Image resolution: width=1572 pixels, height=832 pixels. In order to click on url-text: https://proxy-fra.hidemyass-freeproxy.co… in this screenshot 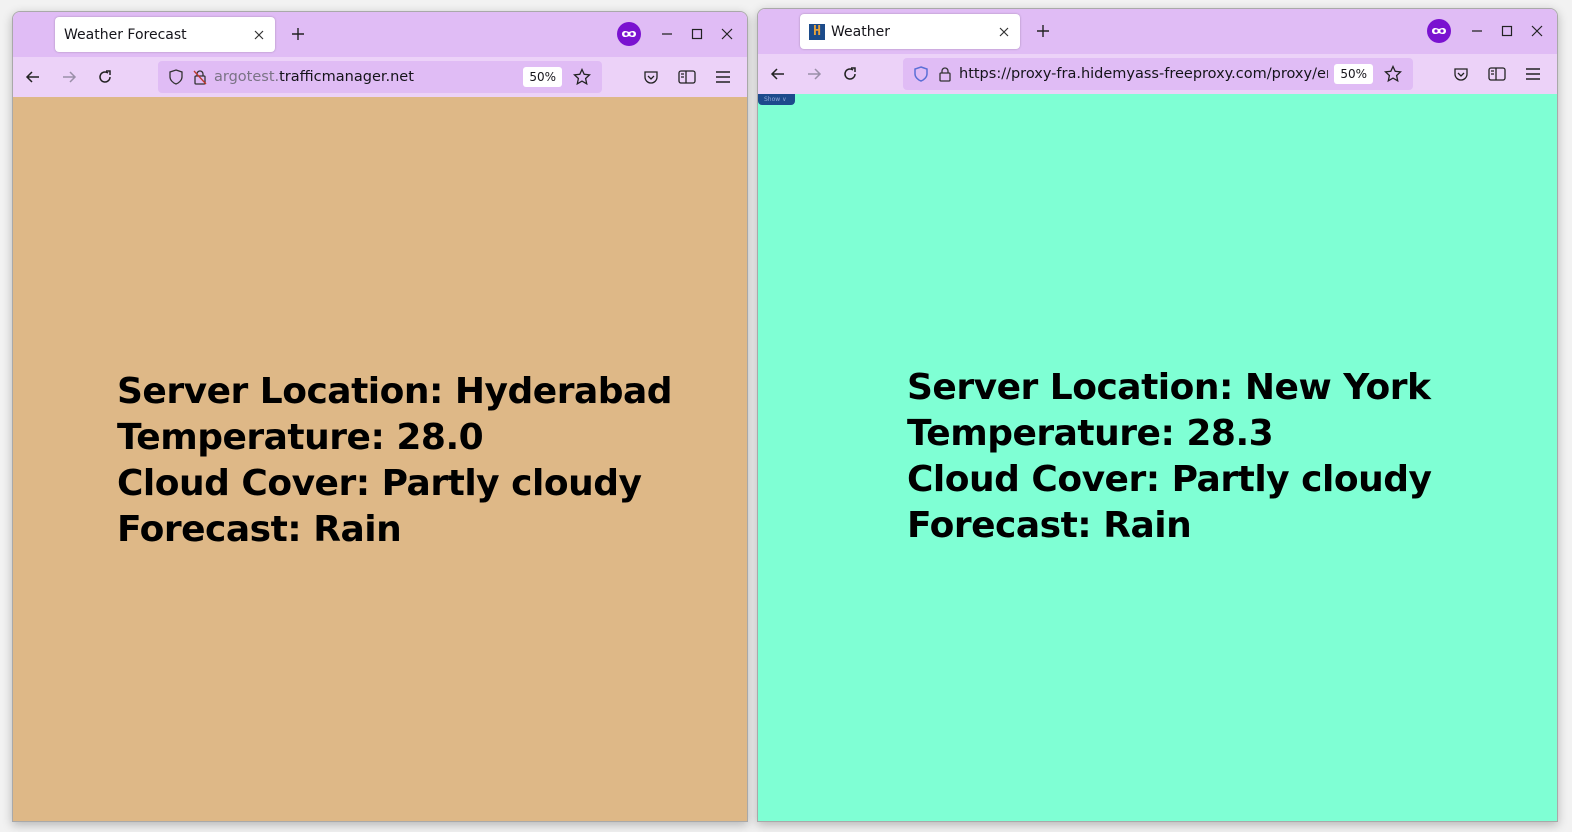, I will do `click(1143, 74)`.